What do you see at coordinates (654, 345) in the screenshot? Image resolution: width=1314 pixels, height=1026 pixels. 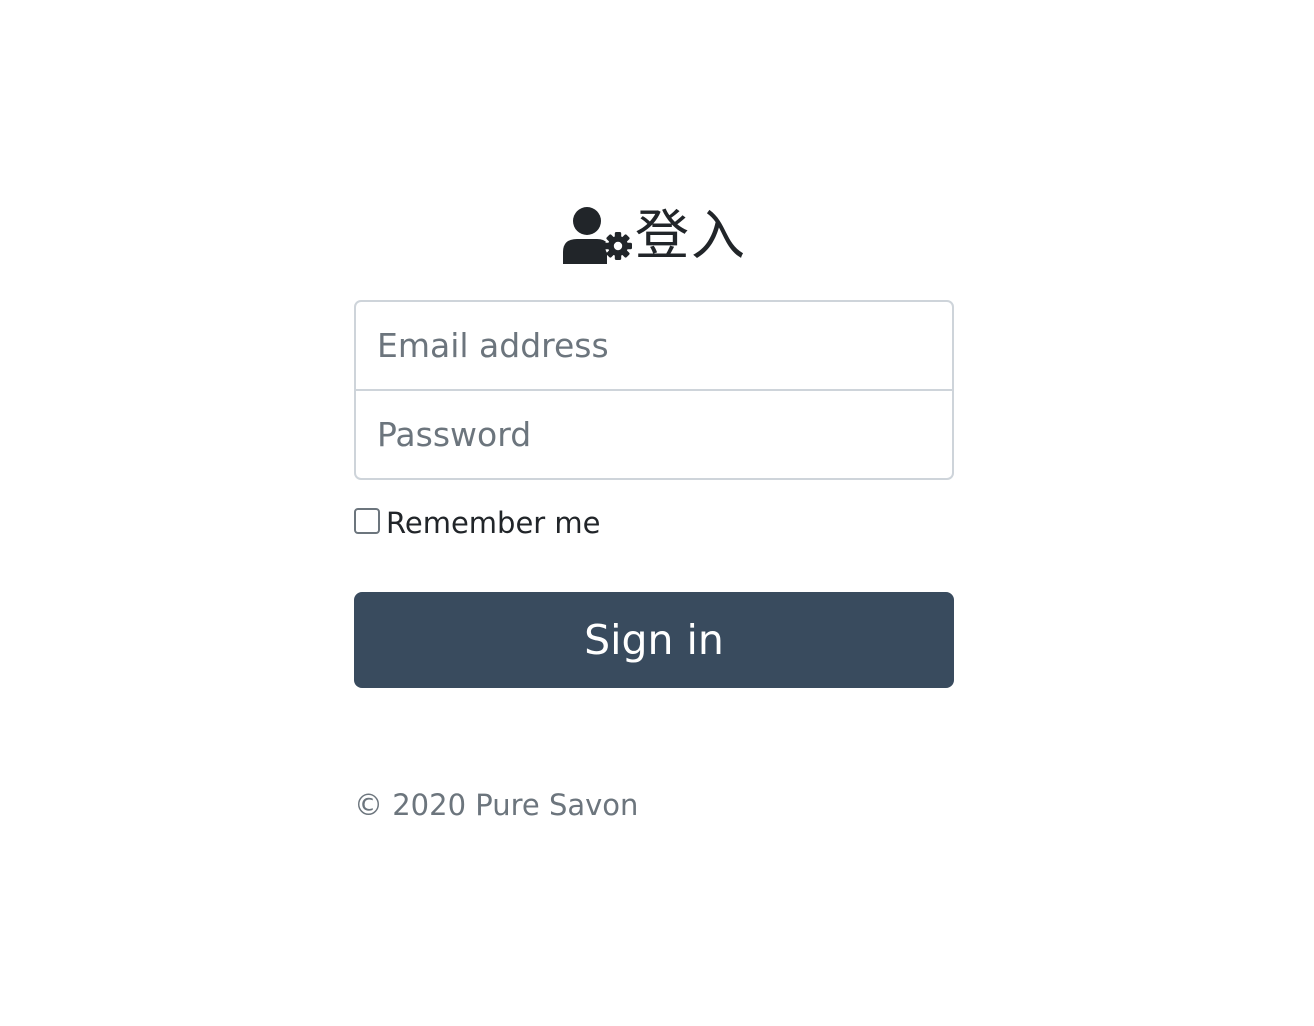 I see `email-field` at bounding box center [654, 345].